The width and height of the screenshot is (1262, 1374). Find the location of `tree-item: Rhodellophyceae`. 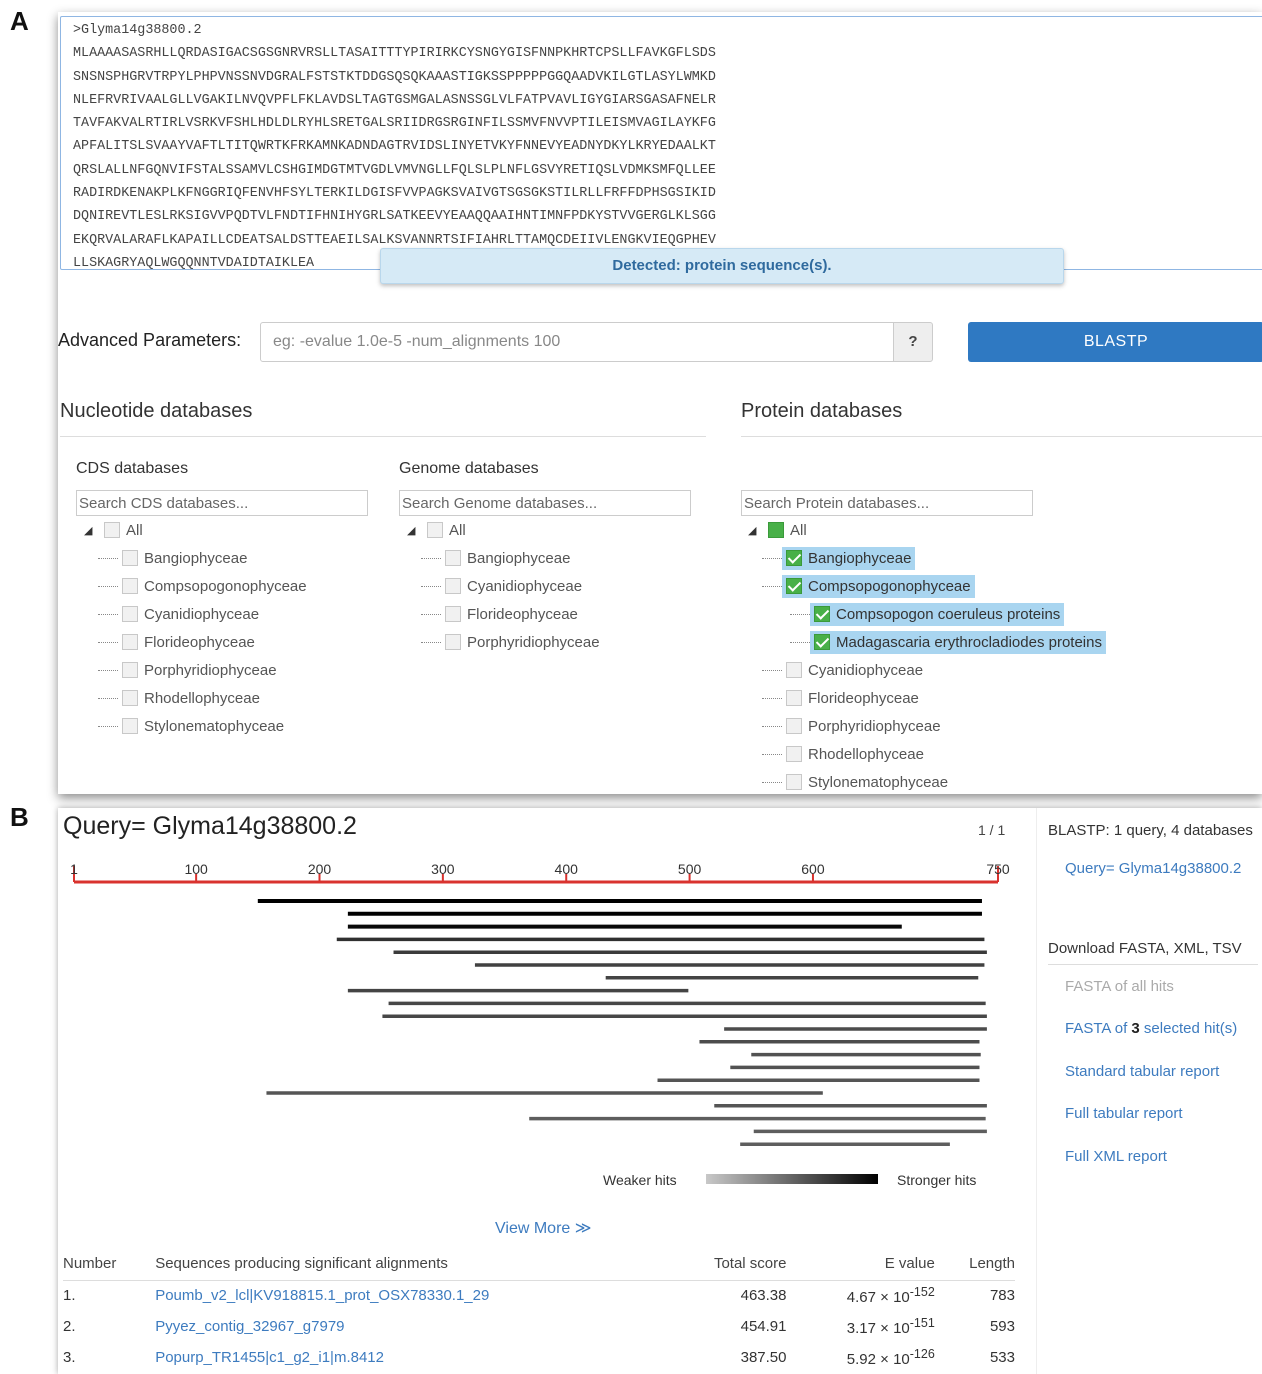

tree-item: Rhodellophyceae is located at coordinates (202, 698).